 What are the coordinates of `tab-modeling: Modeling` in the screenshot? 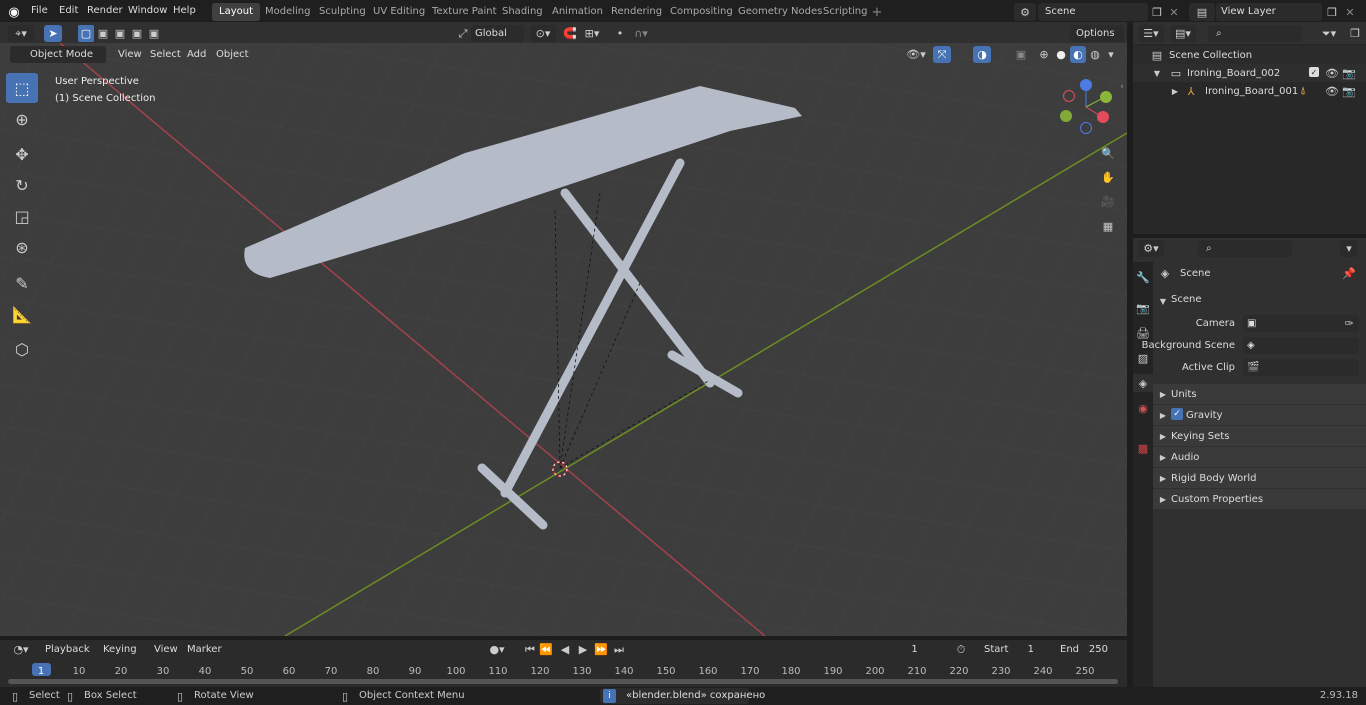 It's located at (288, 12).